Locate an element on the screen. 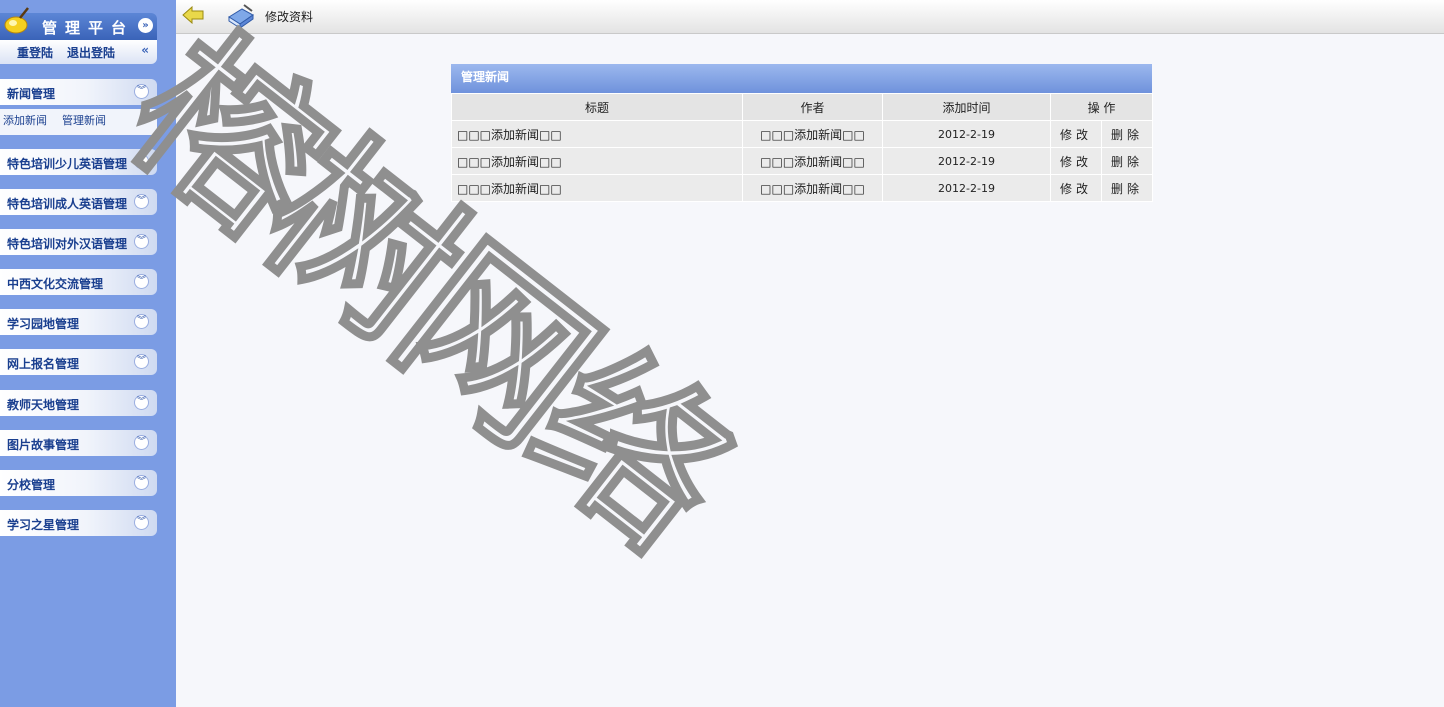  add-news-link: 添加新闻 is located at coordinates (25, 120).